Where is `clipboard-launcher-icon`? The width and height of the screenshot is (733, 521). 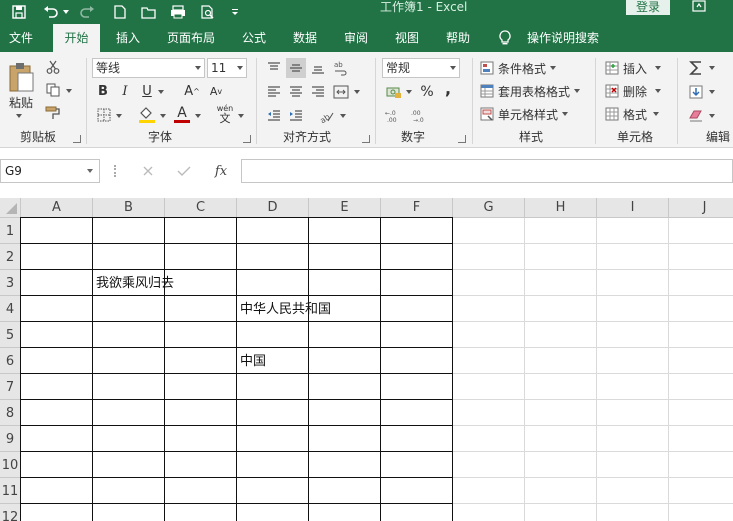
clipboard-launcher-icon is located at coordinates (77, 139).